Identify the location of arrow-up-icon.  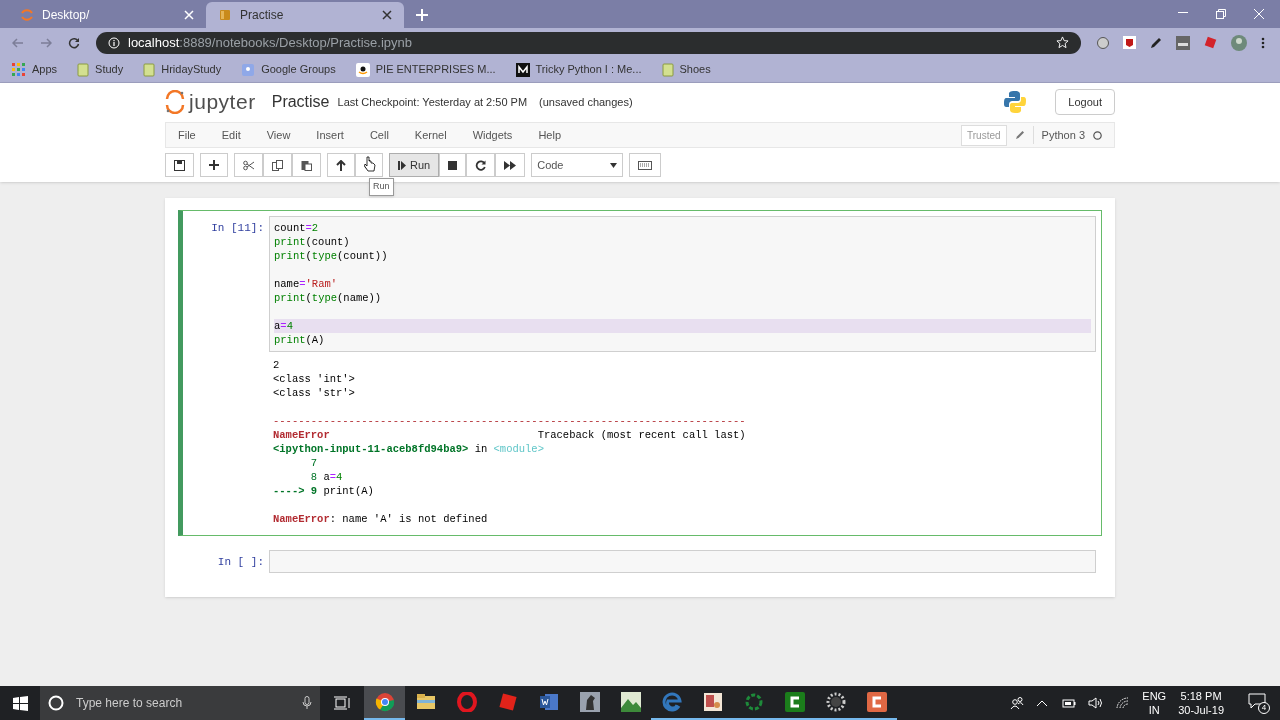
(341, 165).